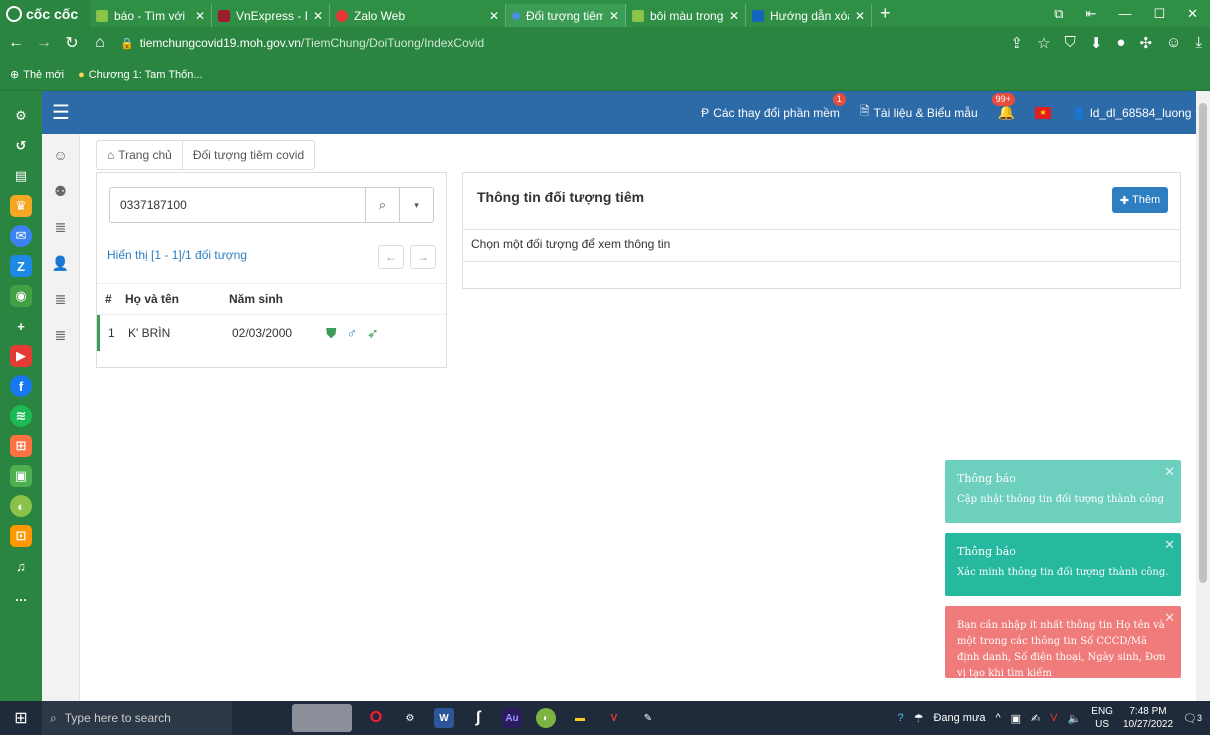 Image resolution: width=1210 pixels, height=735 pixels. Describe the element at coordinates (648, 718) in the screenshot. I see `paint-icon: ✎` at that location.